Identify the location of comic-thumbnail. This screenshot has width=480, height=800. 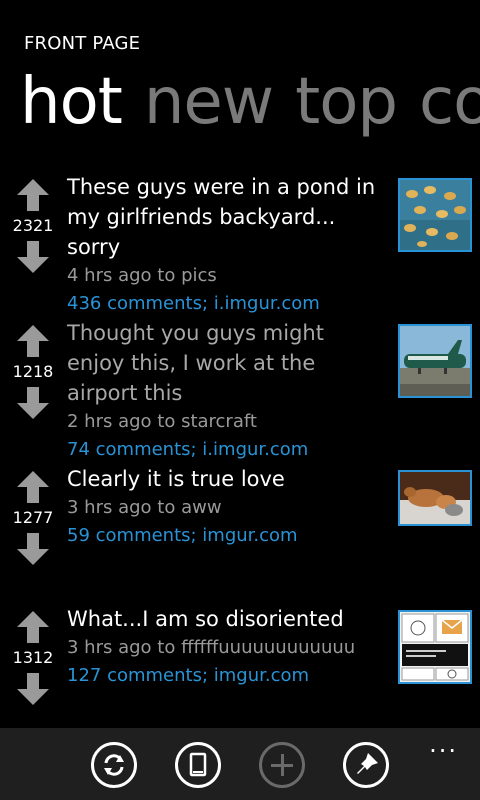
(435, 647).